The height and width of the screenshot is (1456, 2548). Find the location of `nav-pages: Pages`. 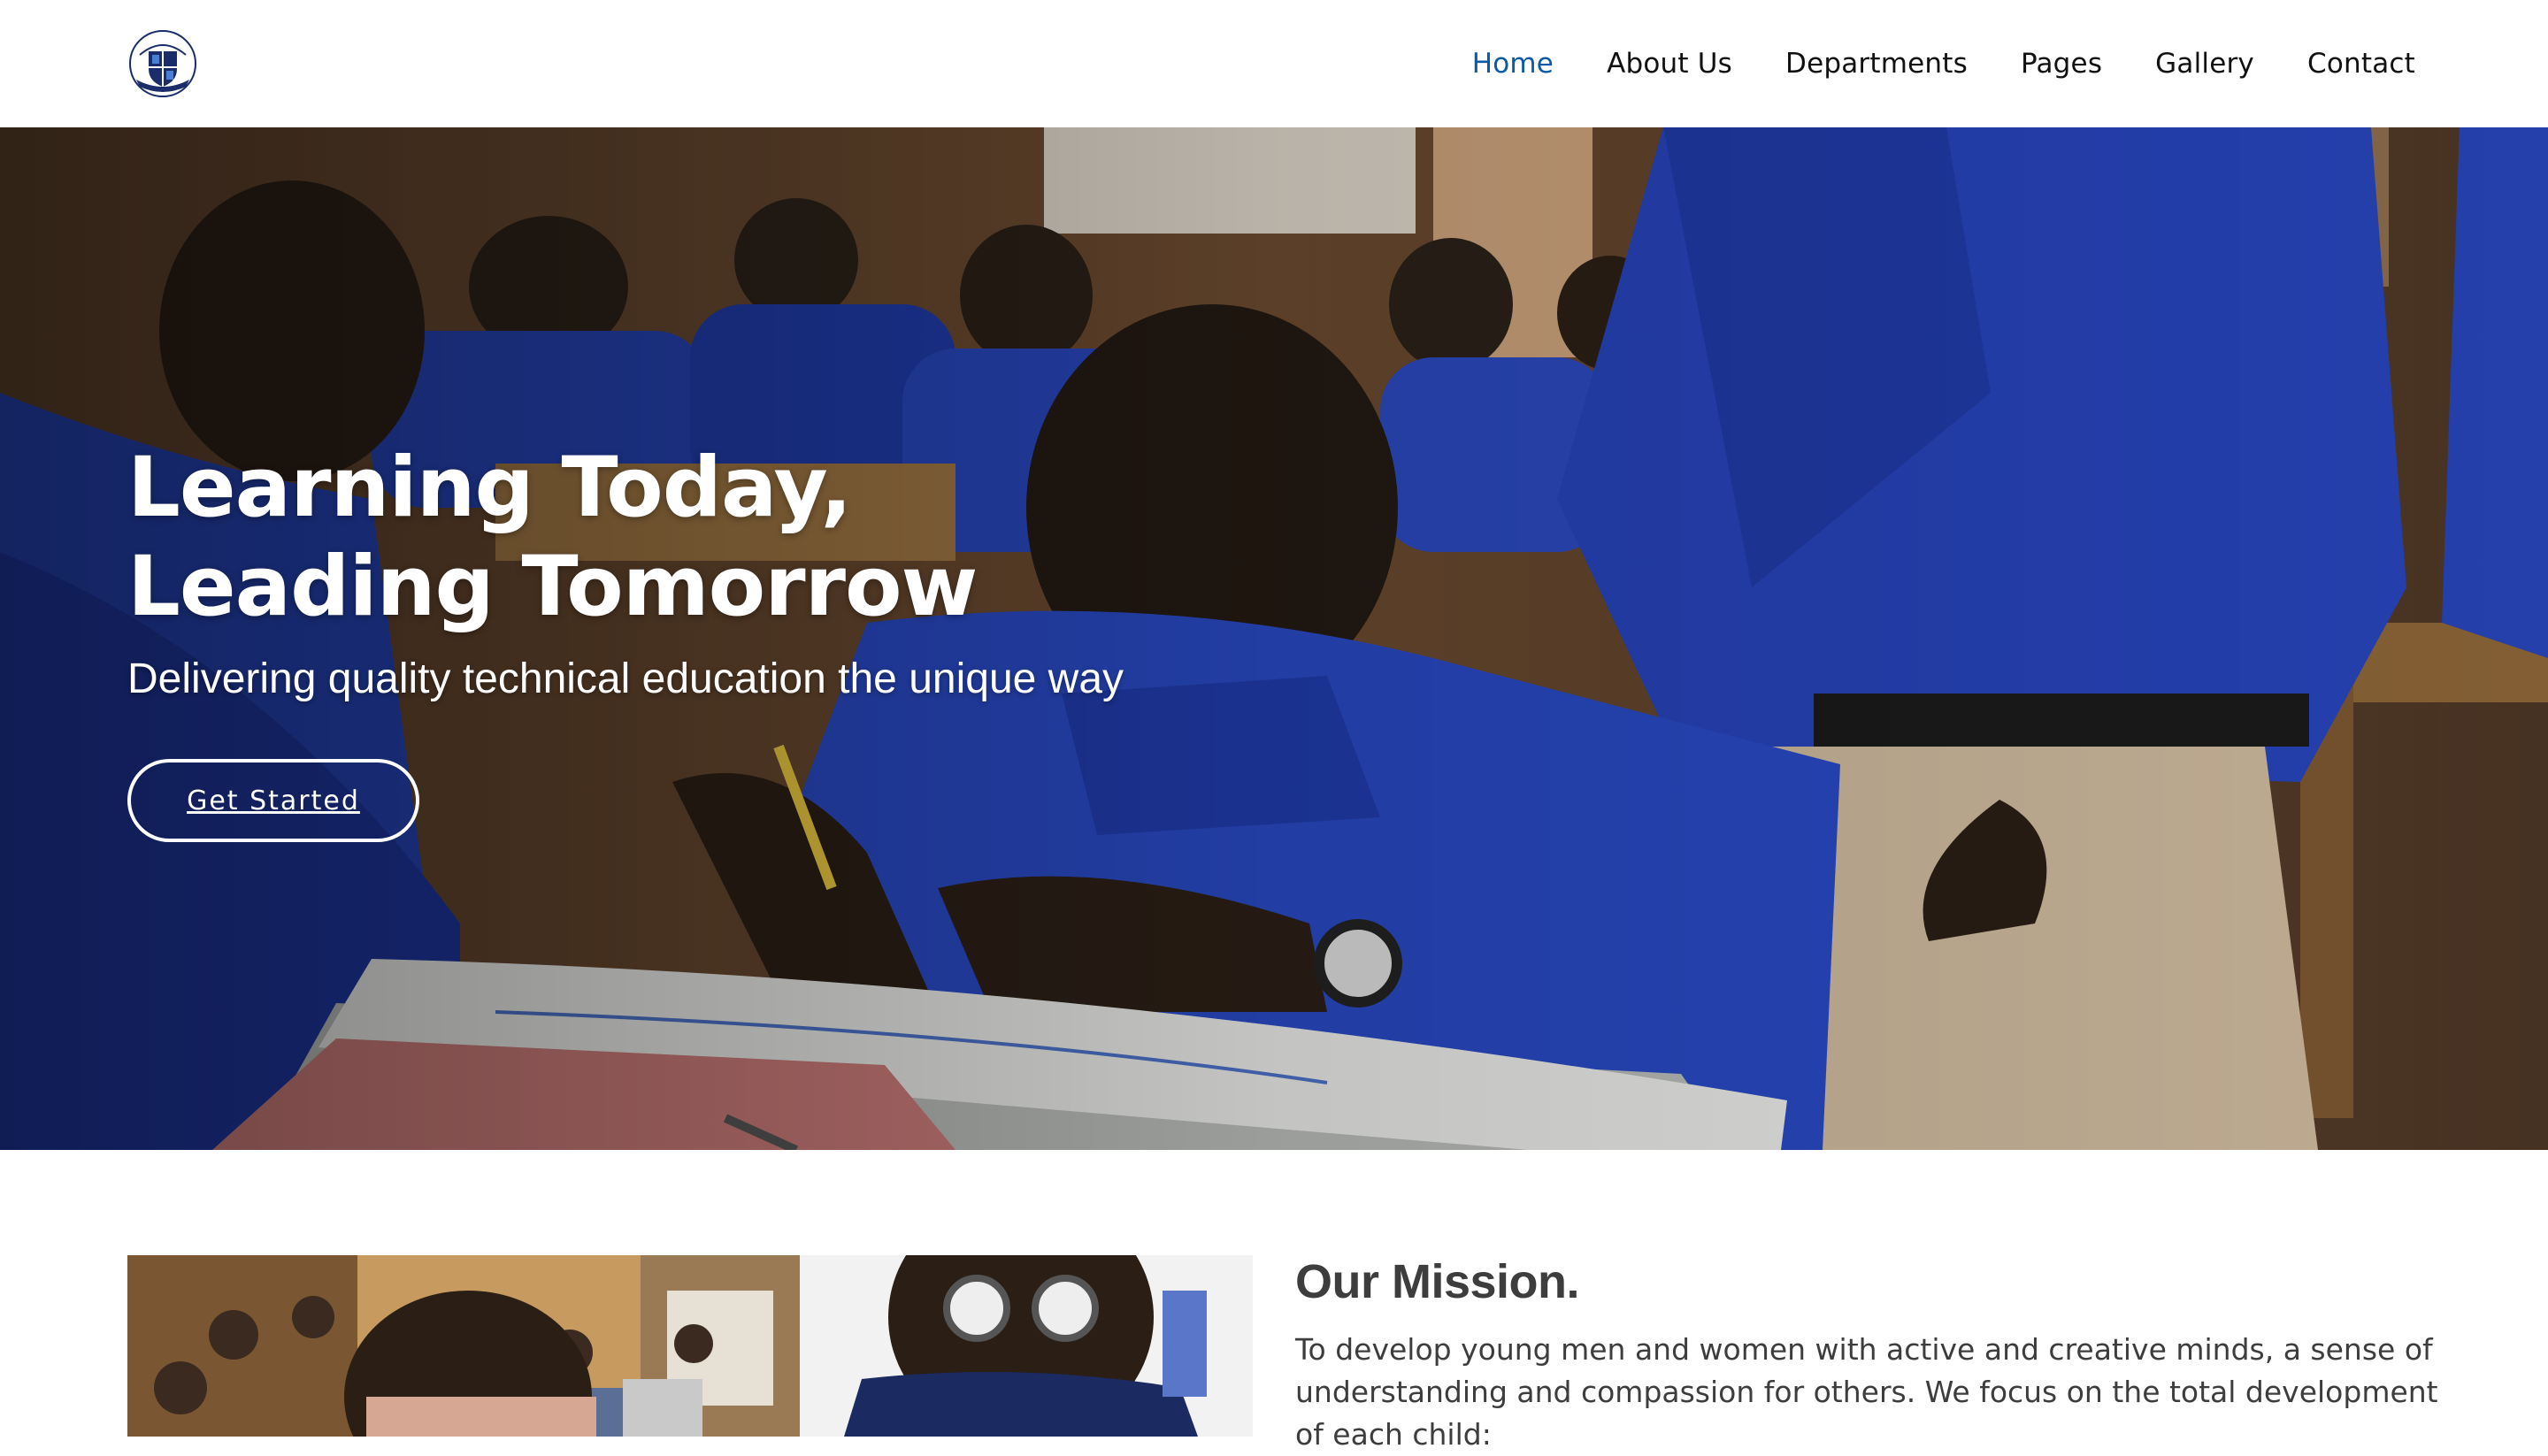

nav-pages: Pages is located at coordinates (2061, 64).